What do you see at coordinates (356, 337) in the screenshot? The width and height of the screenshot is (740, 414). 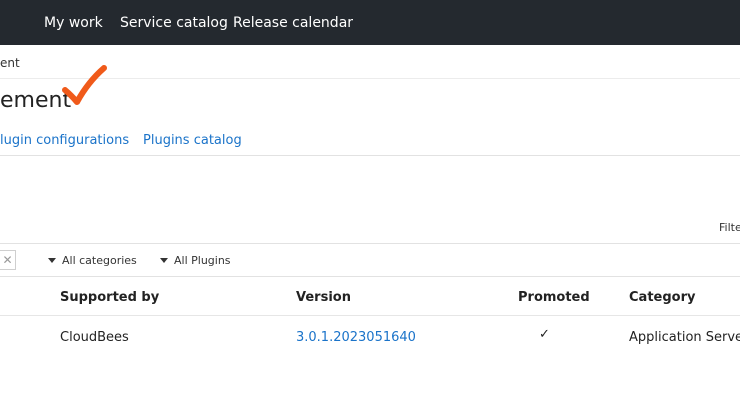 I see `version-link: 3.0.1.2023051640` at bounding box center [356, 337].